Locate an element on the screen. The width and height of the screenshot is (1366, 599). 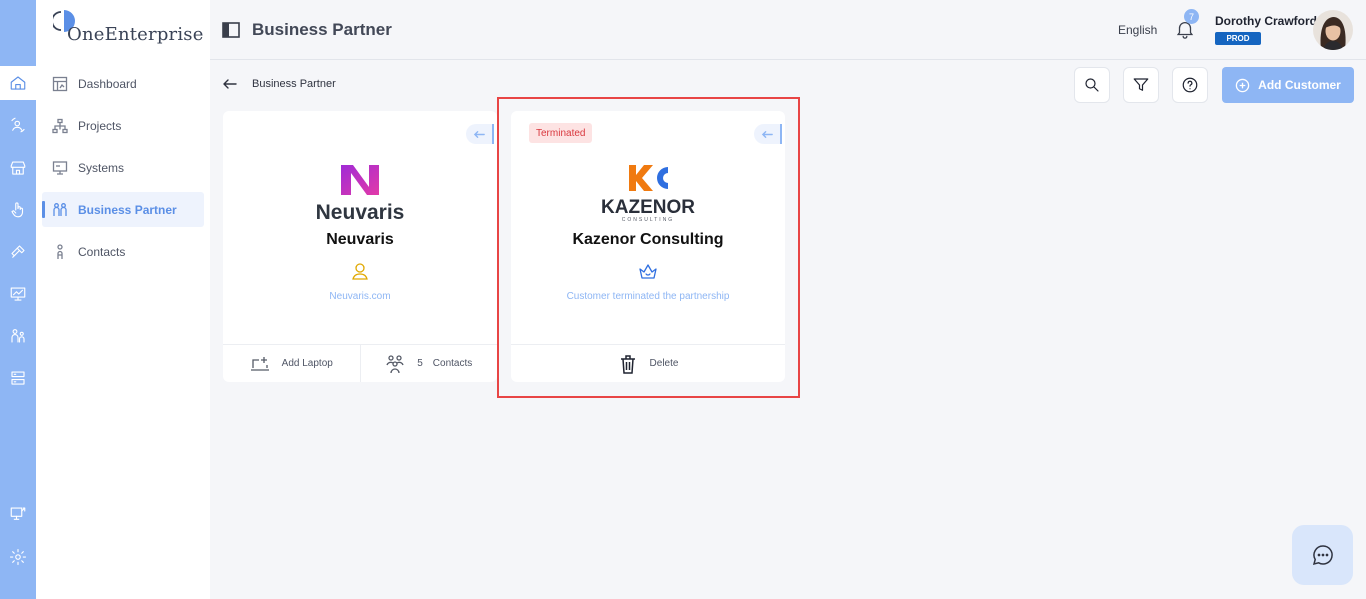
neuvaris-logo-mark: Neuvaris is located at coordinates (360, 194).